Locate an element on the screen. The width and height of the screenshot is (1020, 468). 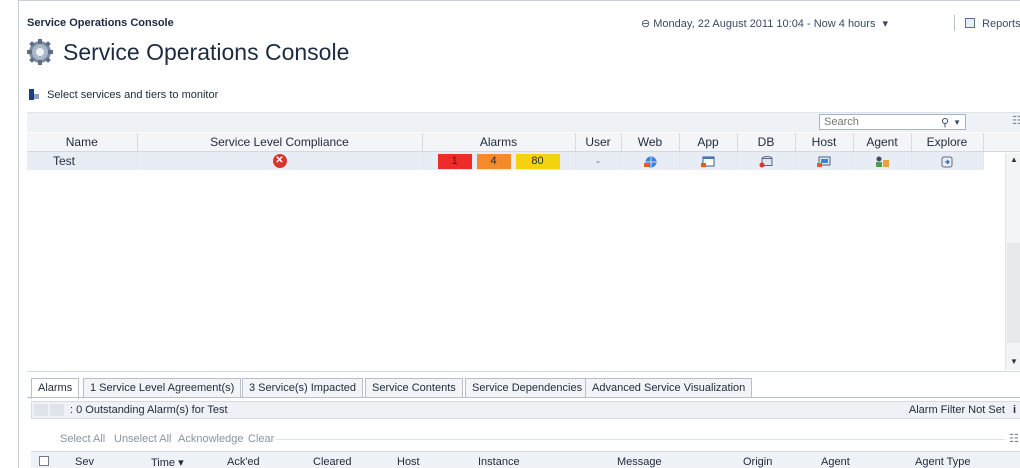
app-cell is located at coordinates (708, 160).